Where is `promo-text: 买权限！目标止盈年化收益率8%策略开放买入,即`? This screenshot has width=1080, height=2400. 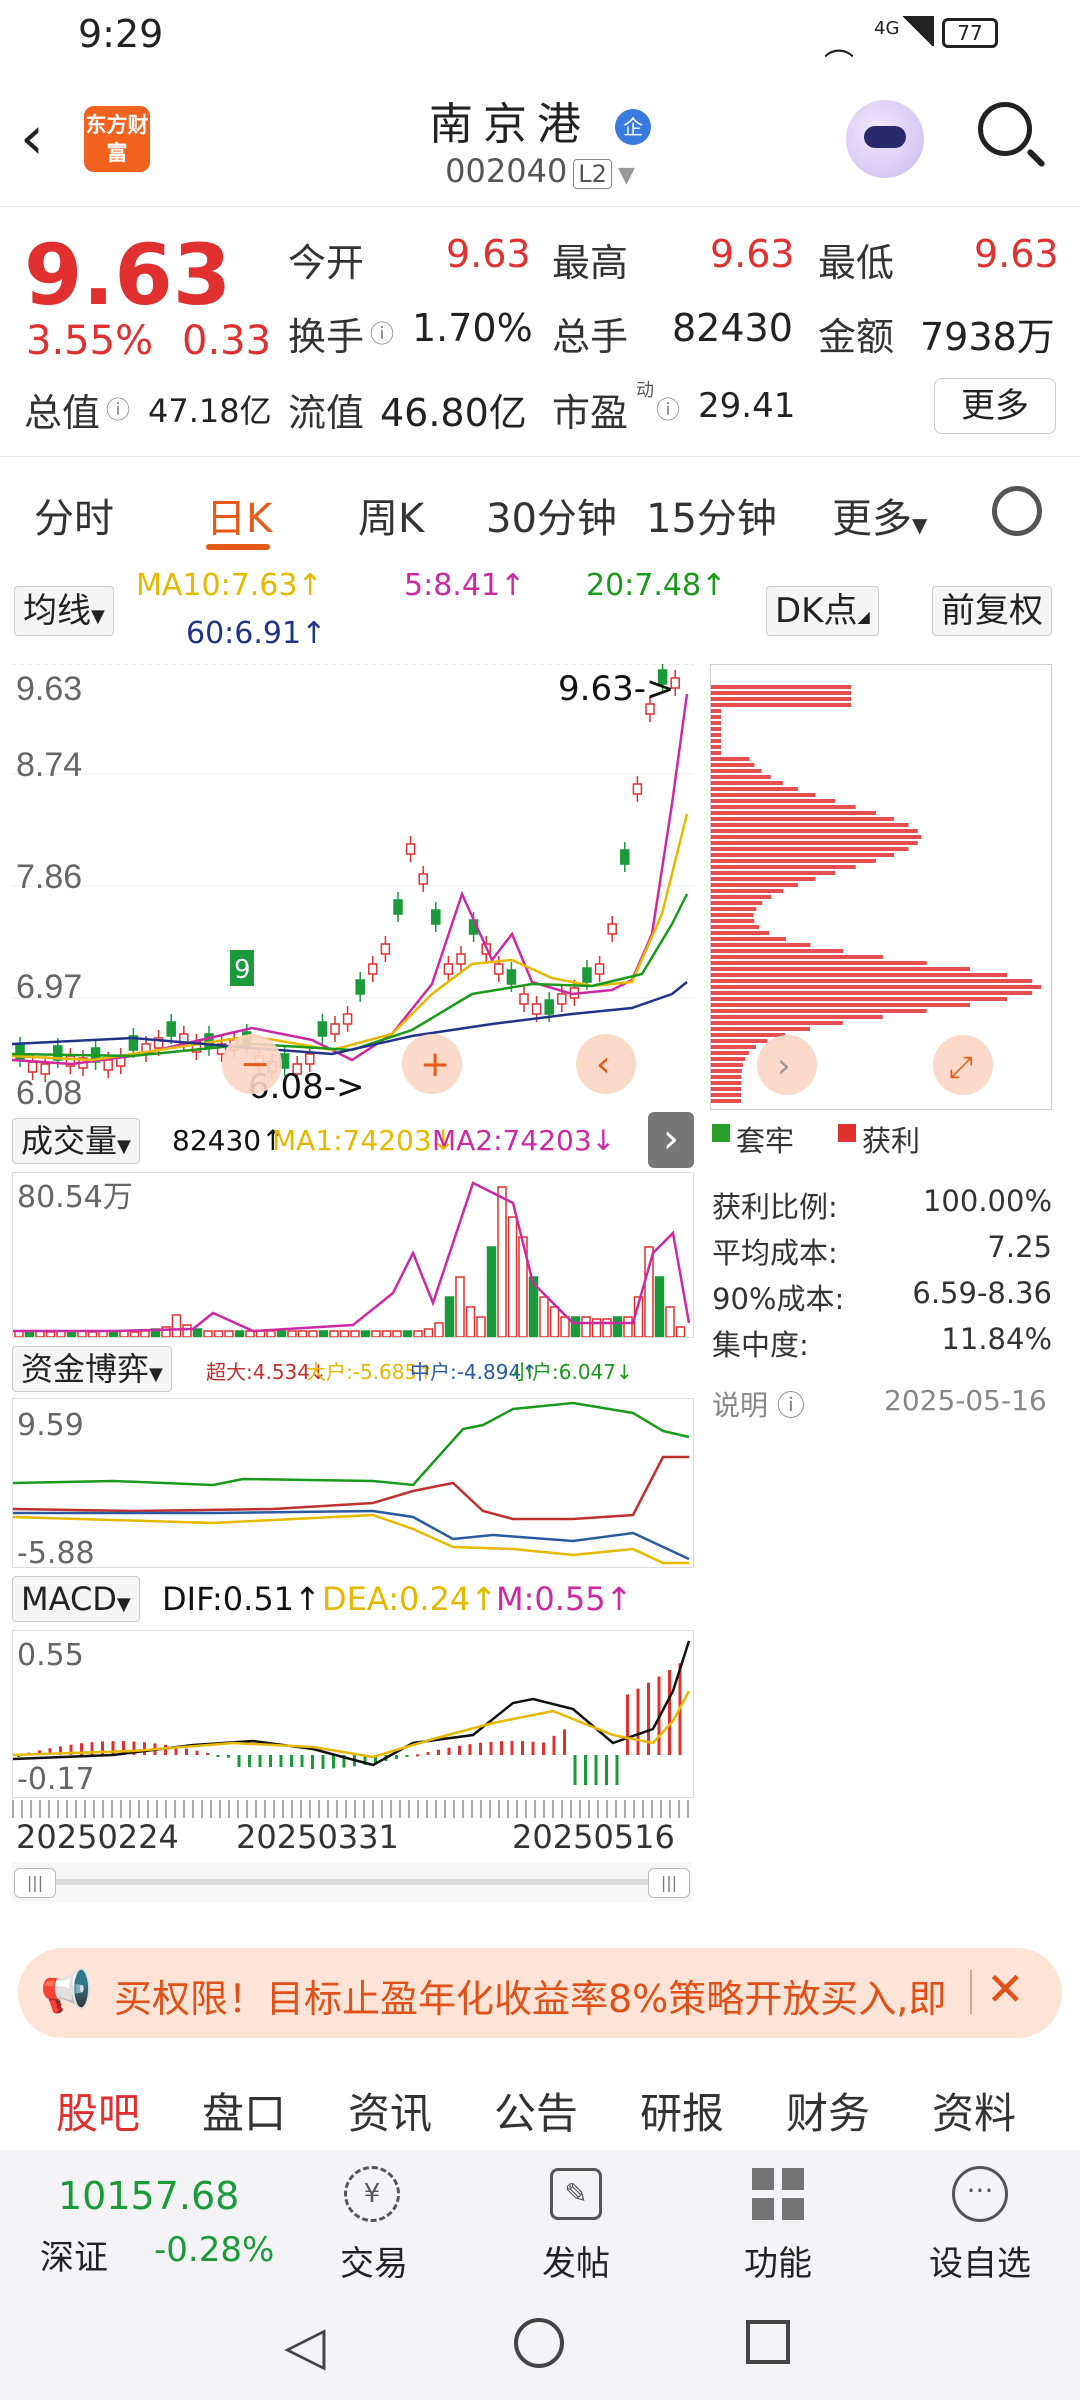 promo-text: 买权限！目标止盈年化收益率8%策略开放买入,即 is located at coordinates (530, 1999).